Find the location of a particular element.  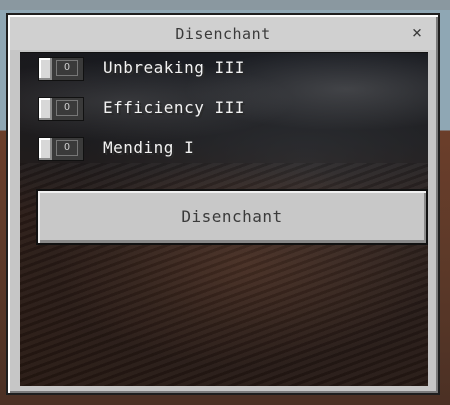

enchantment-row-unbreaking: O Unbreaking III is located at coordinates (228, 70).